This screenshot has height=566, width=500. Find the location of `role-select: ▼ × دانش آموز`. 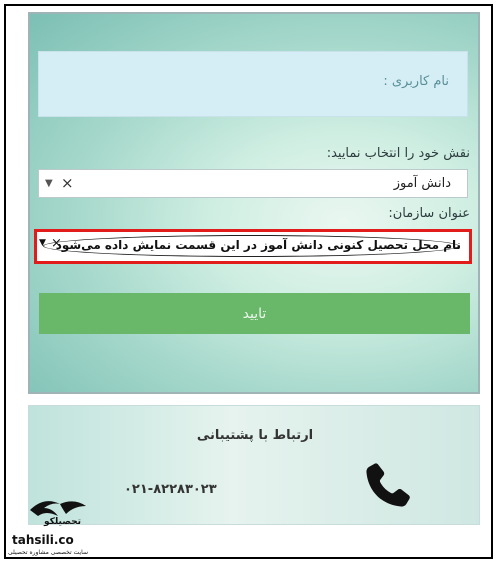

role-select: ▼ × دانش آموز is located at coordinates (253, 183).